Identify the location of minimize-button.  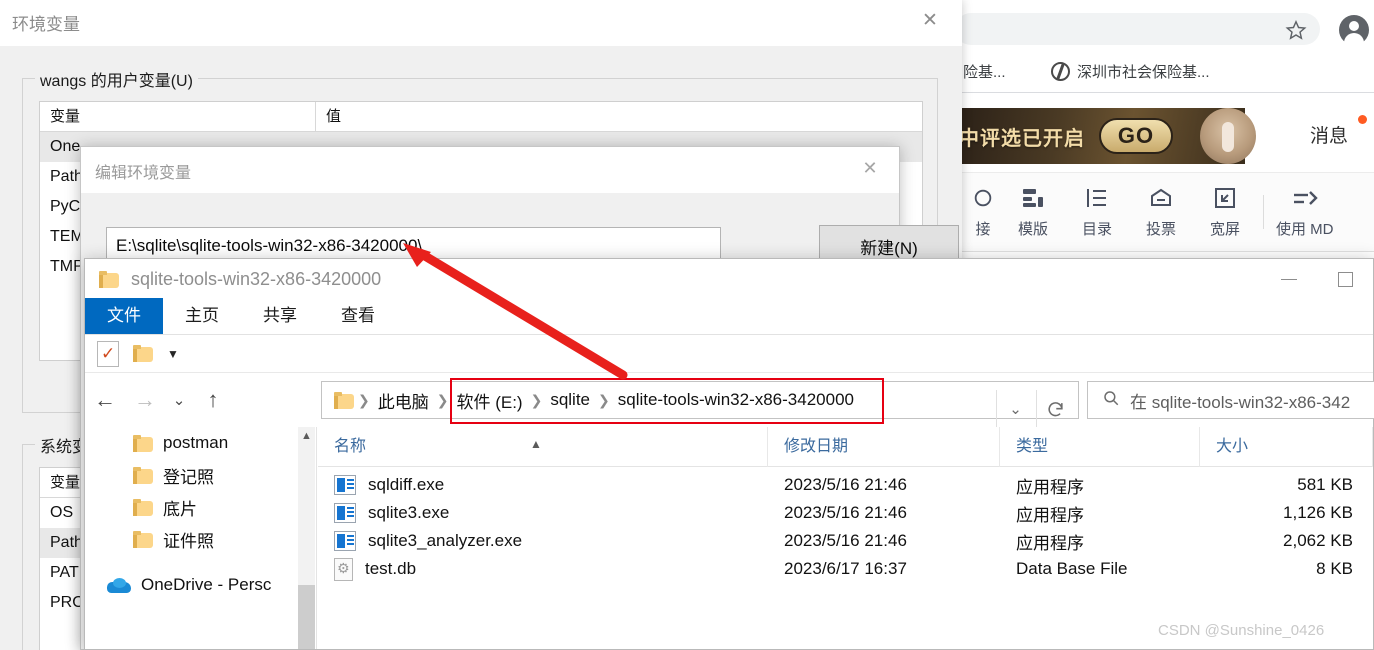
(1289, 279).